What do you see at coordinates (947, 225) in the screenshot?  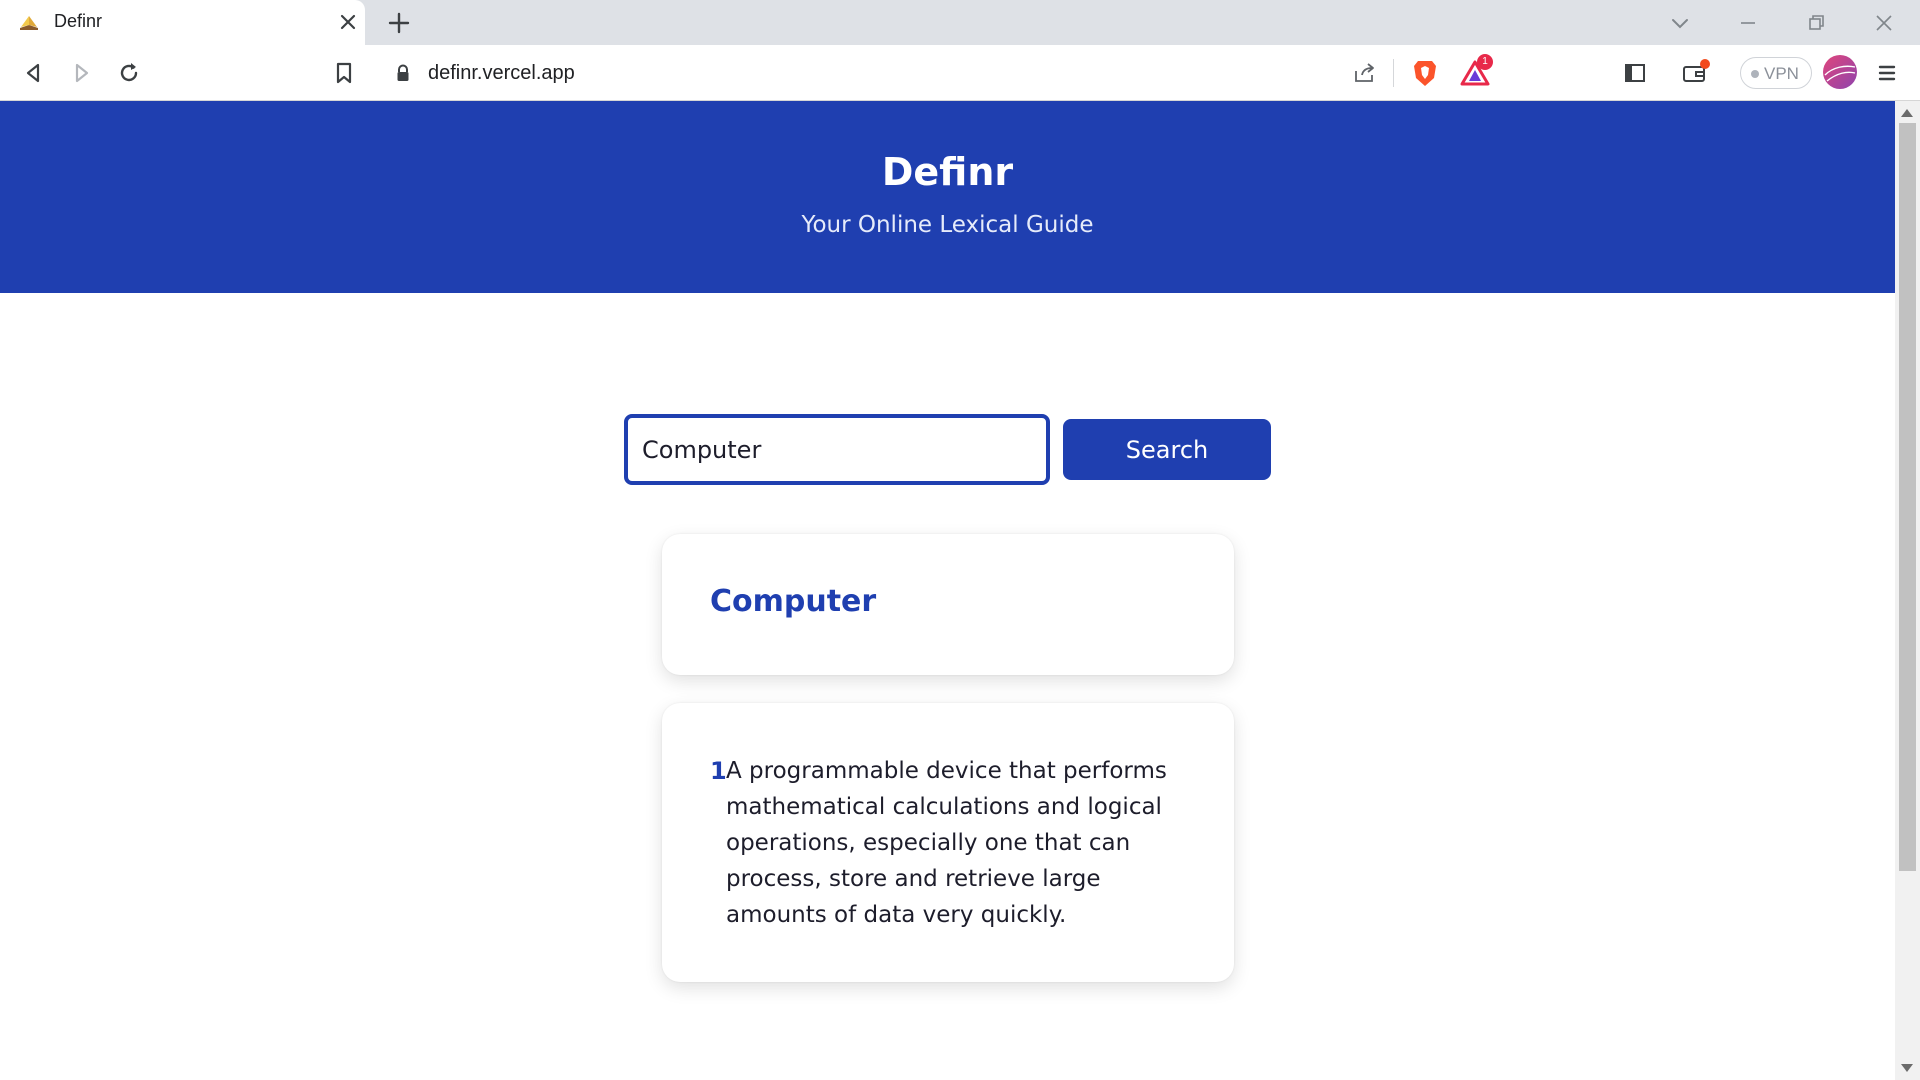 I see `site-subtitle: Your Online Lexical Guide` at bounding box center [947, 225].